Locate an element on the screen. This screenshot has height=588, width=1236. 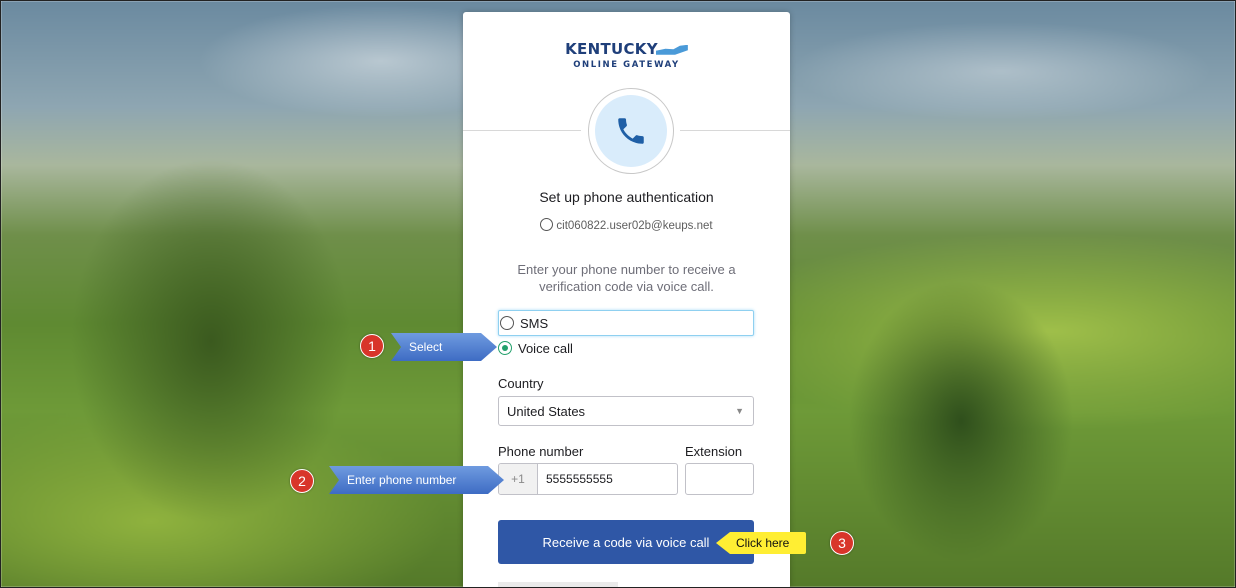
method-radio-group: SMS Voice call is located at coordinates (626, 335).